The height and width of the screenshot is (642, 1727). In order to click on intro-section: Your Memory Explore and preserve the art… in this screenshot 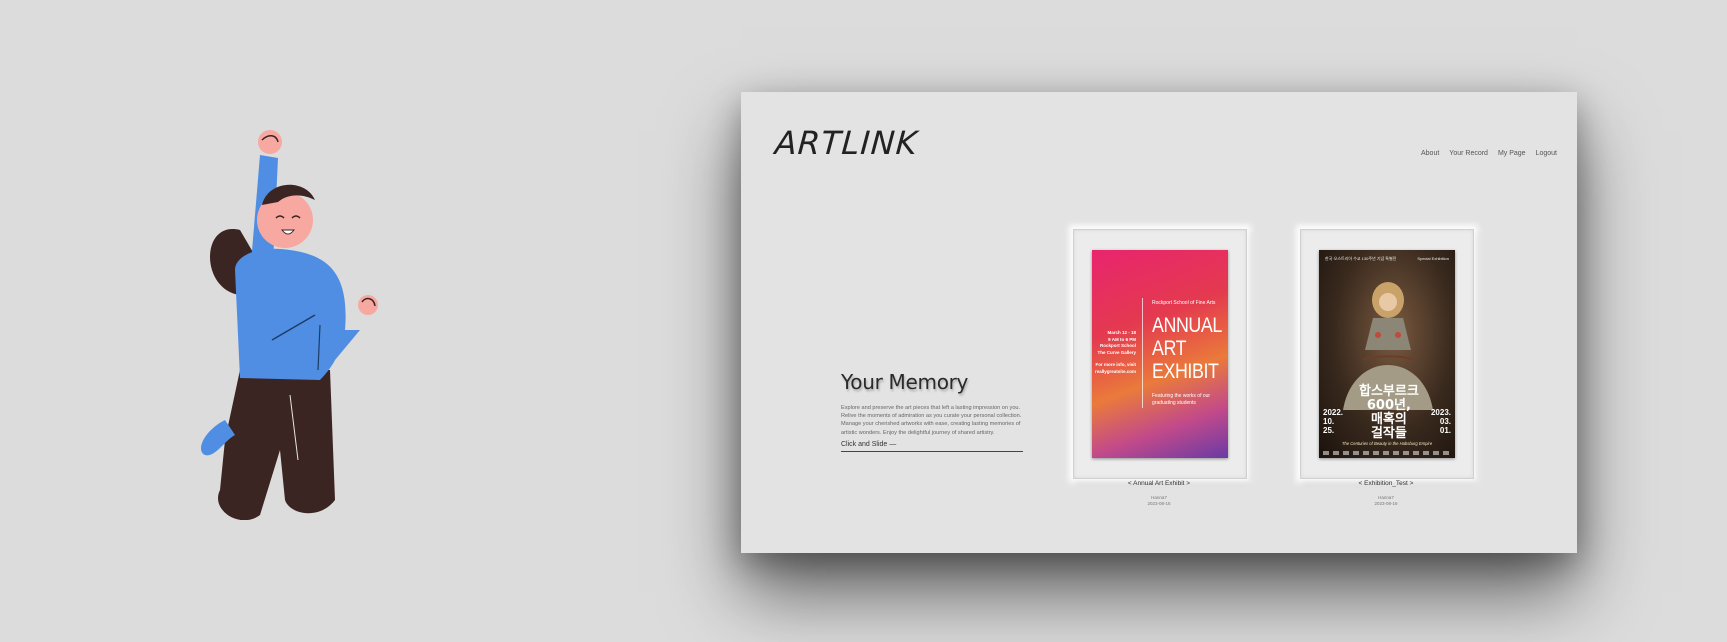, I will do `click(932, 411)`.